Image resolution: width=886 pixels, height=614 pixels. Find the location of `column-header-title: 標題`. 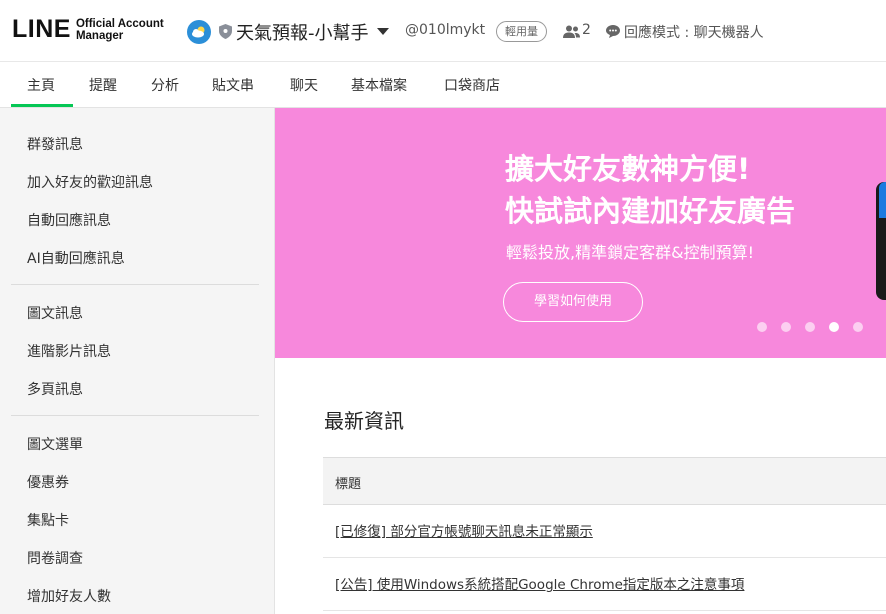

column-header-title: 標題 is located at coordinates (348, 484).